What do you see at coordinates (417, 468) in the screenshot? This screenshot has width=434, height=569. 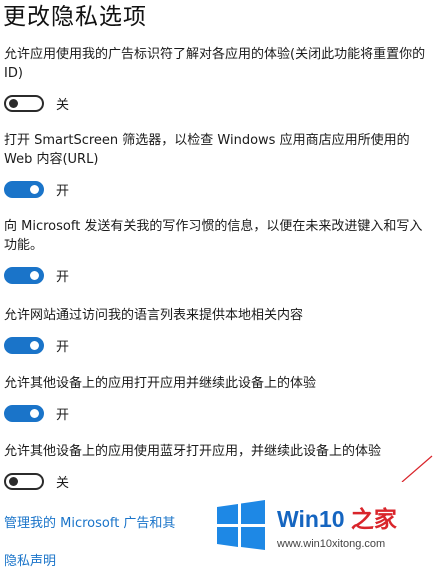 I see `decorative-stripe` at bounding box center [417, 468].